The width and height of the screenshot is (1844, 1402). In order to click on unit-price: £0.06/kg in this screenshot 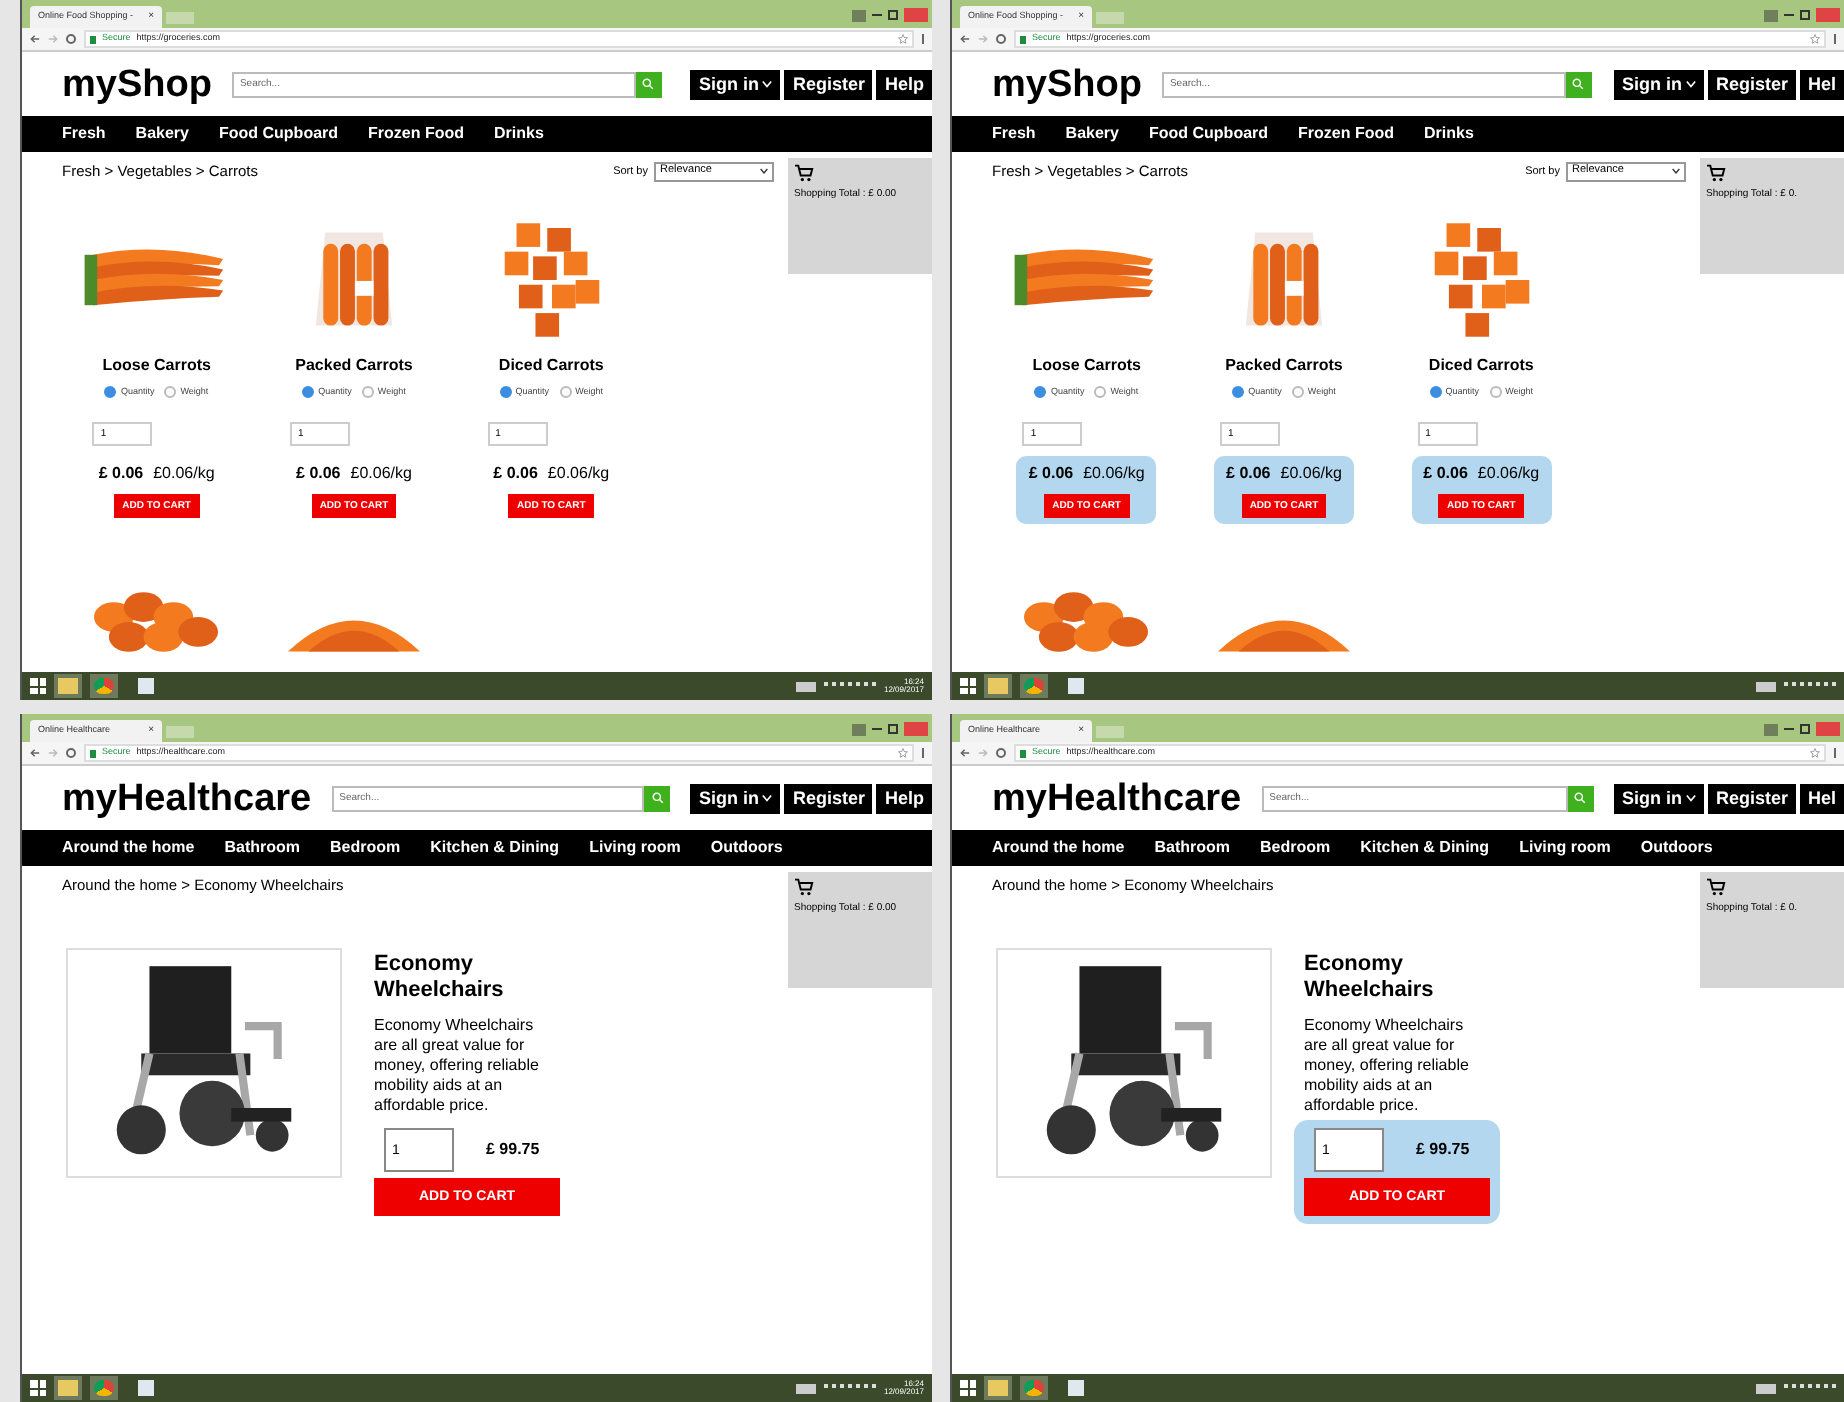, I will do `click(1114, 474)`.